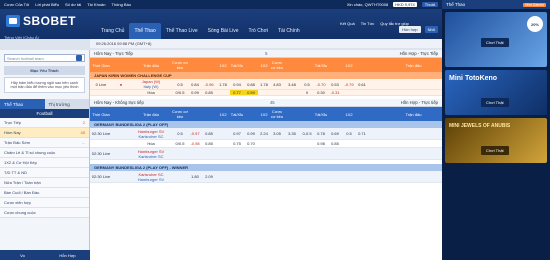 The height and width of the screenshot is (260, 550). Describe the element at coordinates (73, 4) in the screenshot. I see `topbar-link-balance: Số dư tài` at that location.